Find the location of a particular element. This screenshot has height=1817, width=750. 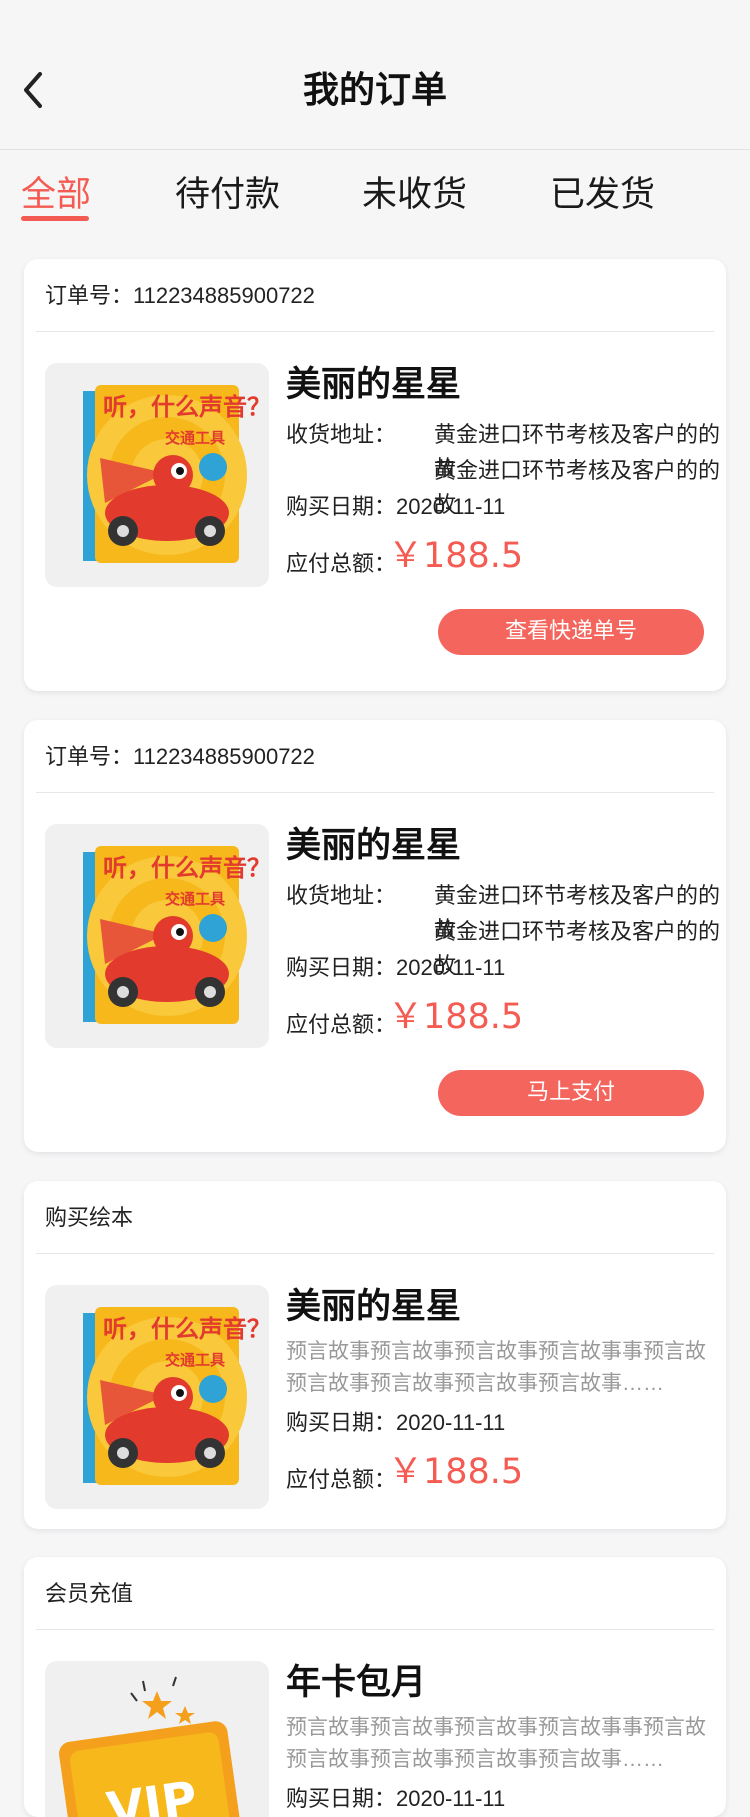

product-name: 年卡包月 is located at coordinates (356, 1683).